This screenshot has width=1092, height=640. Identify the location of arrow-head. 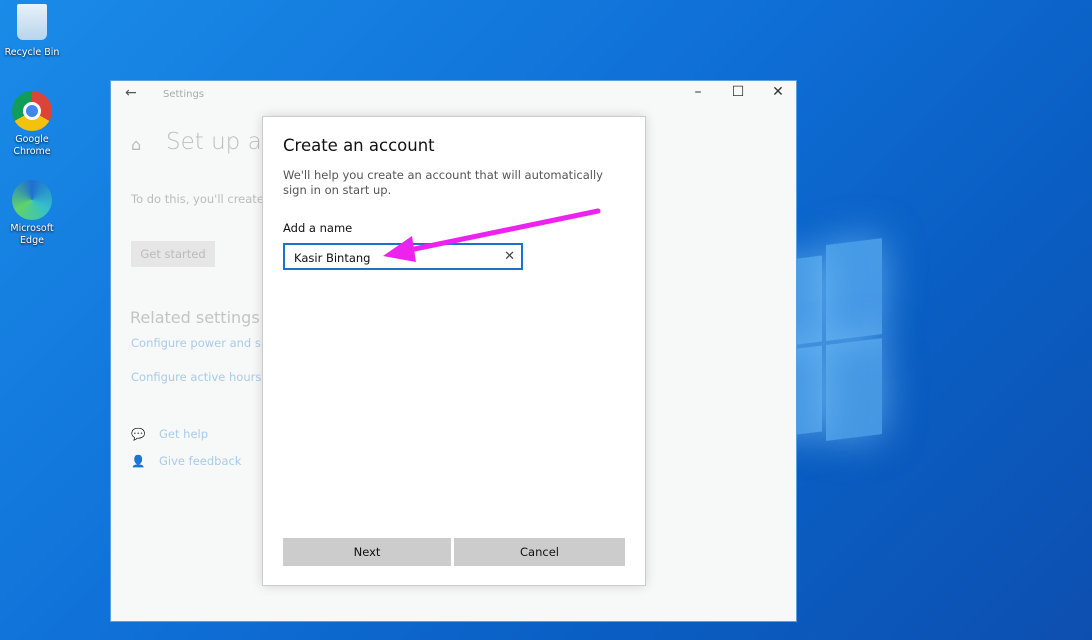
(399, 249).